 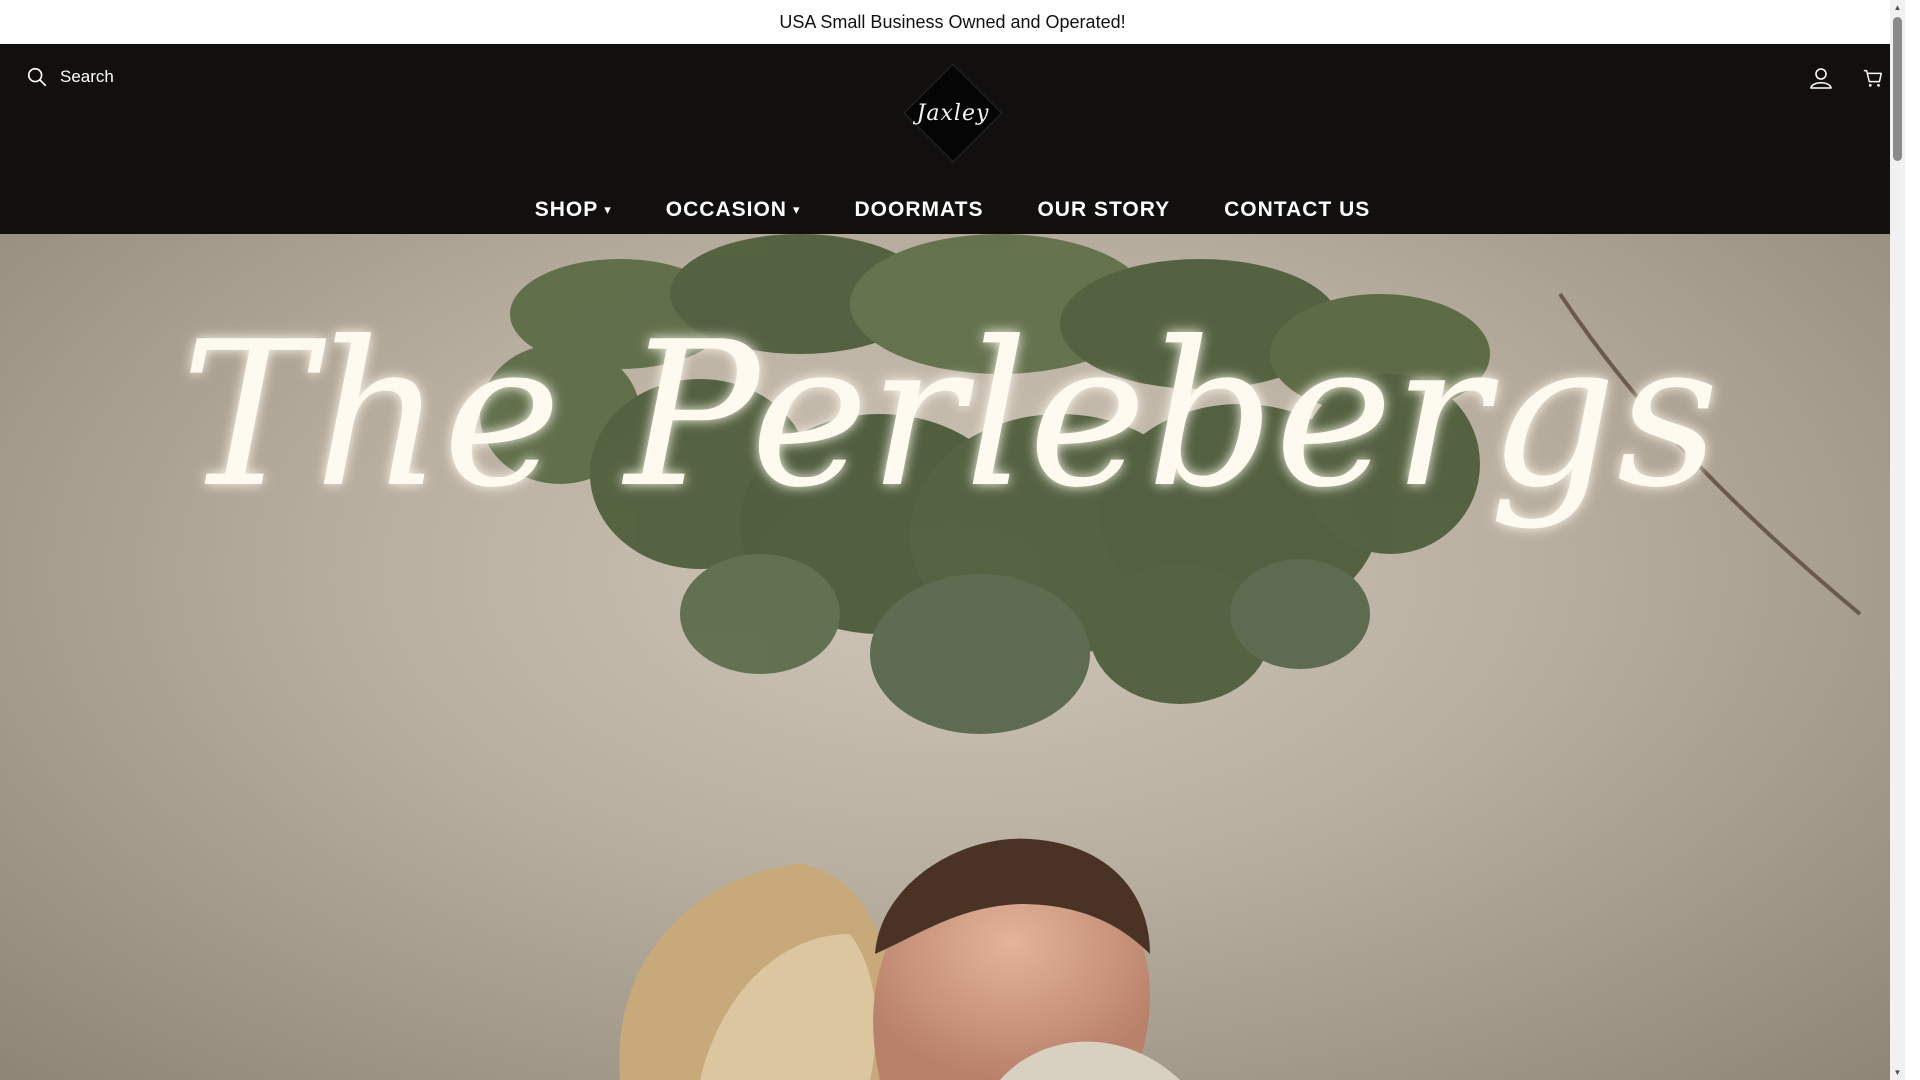 What do you see at coordinates (1897, 1072) in the screenshot?
I see `scroll-down-icon: ▼` at bounding box center [1897, 1072].